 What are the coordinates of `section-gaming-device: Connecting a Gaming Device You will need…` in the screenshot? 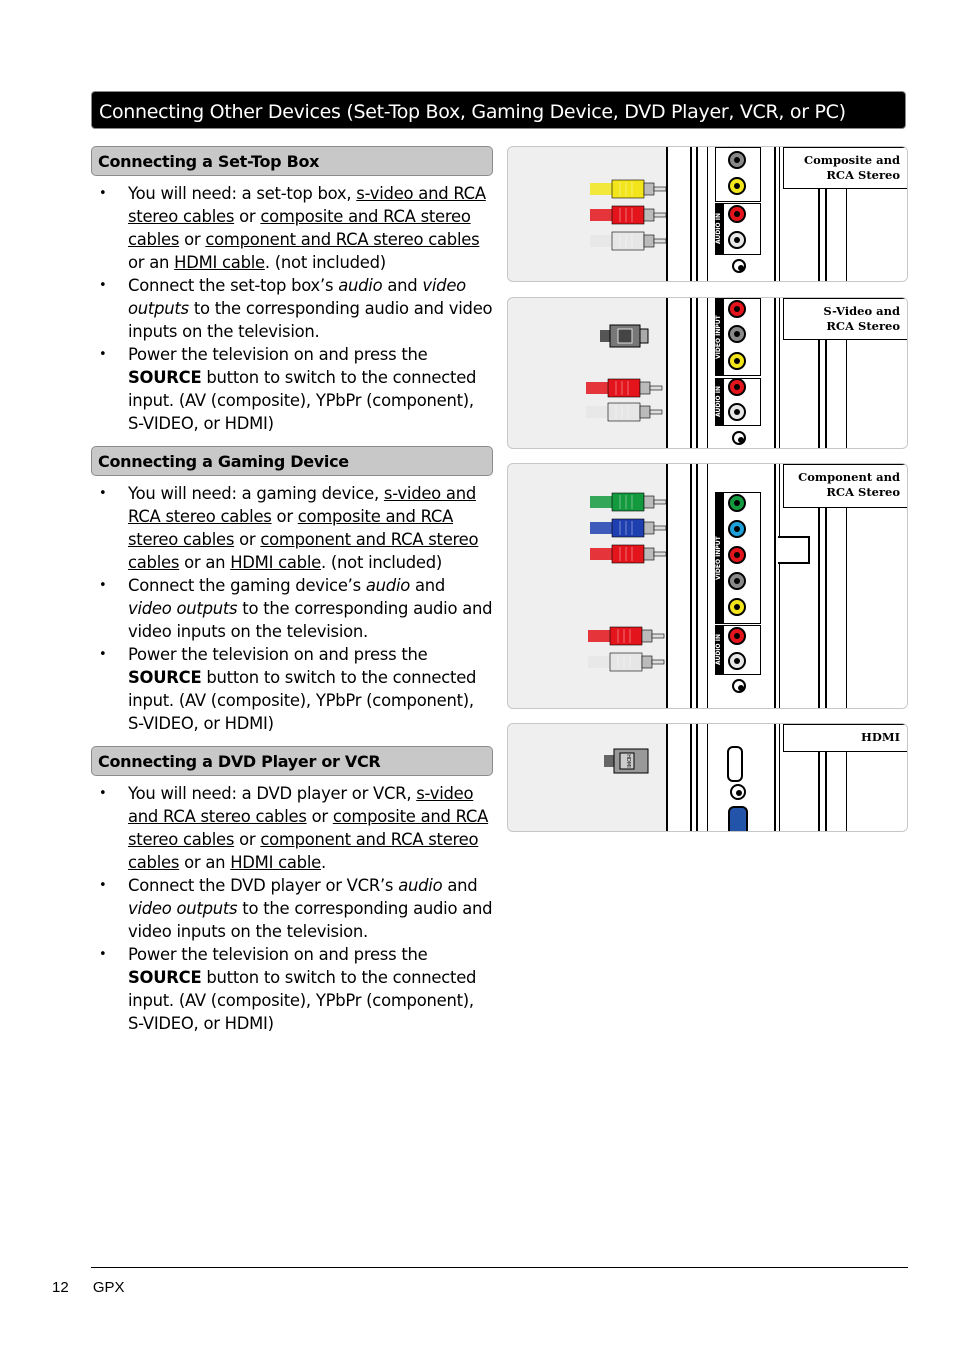 It's located at (292, 590).